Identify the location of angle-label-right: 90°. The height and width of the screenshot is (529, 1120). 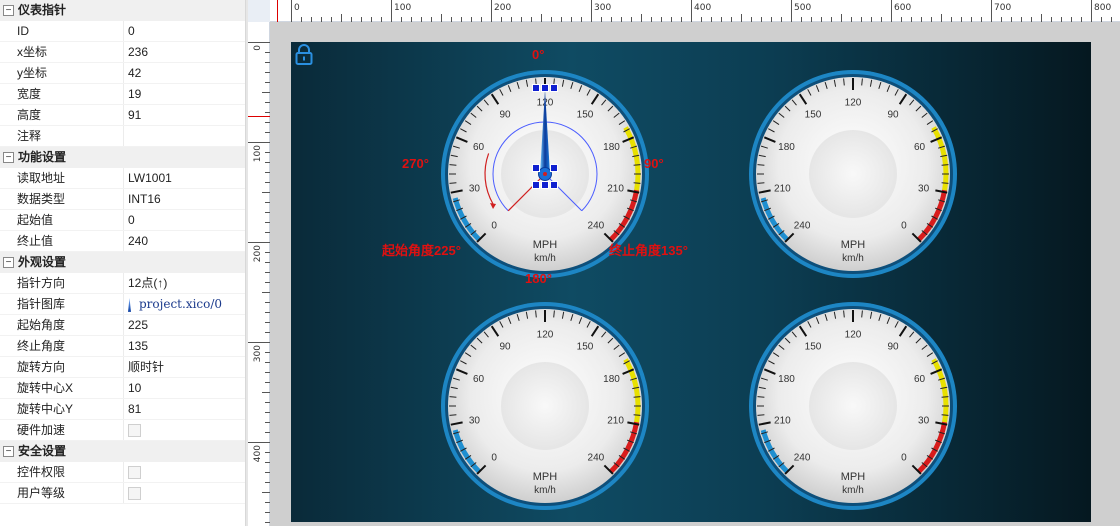
(654, 163).